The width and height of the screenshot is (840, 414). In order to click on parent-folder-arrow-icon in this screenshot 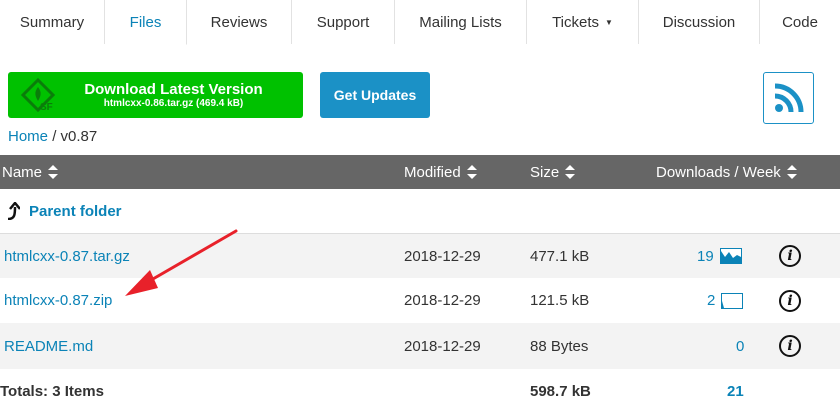, I will do `click(13, 211)`.